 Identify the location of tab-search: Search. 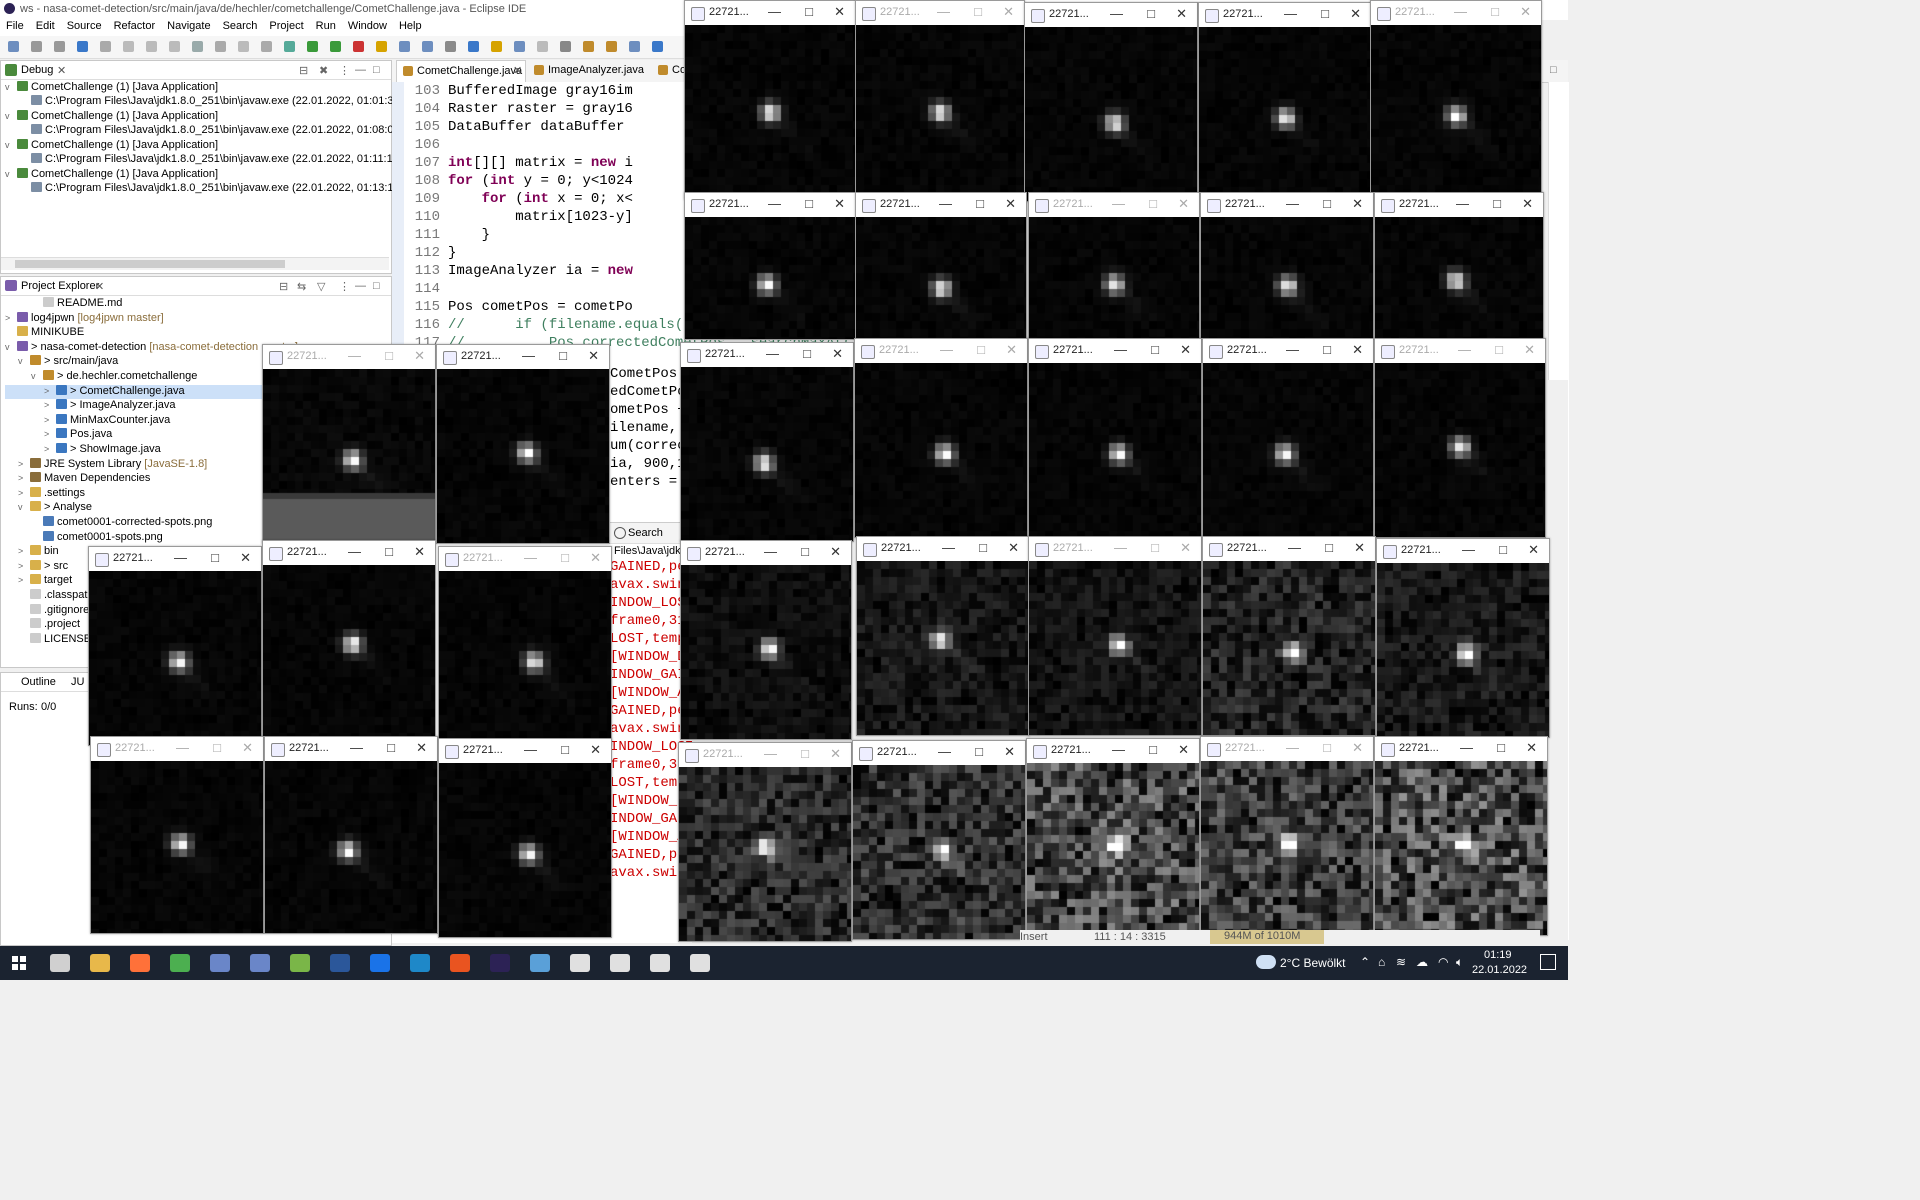
(645, 533).